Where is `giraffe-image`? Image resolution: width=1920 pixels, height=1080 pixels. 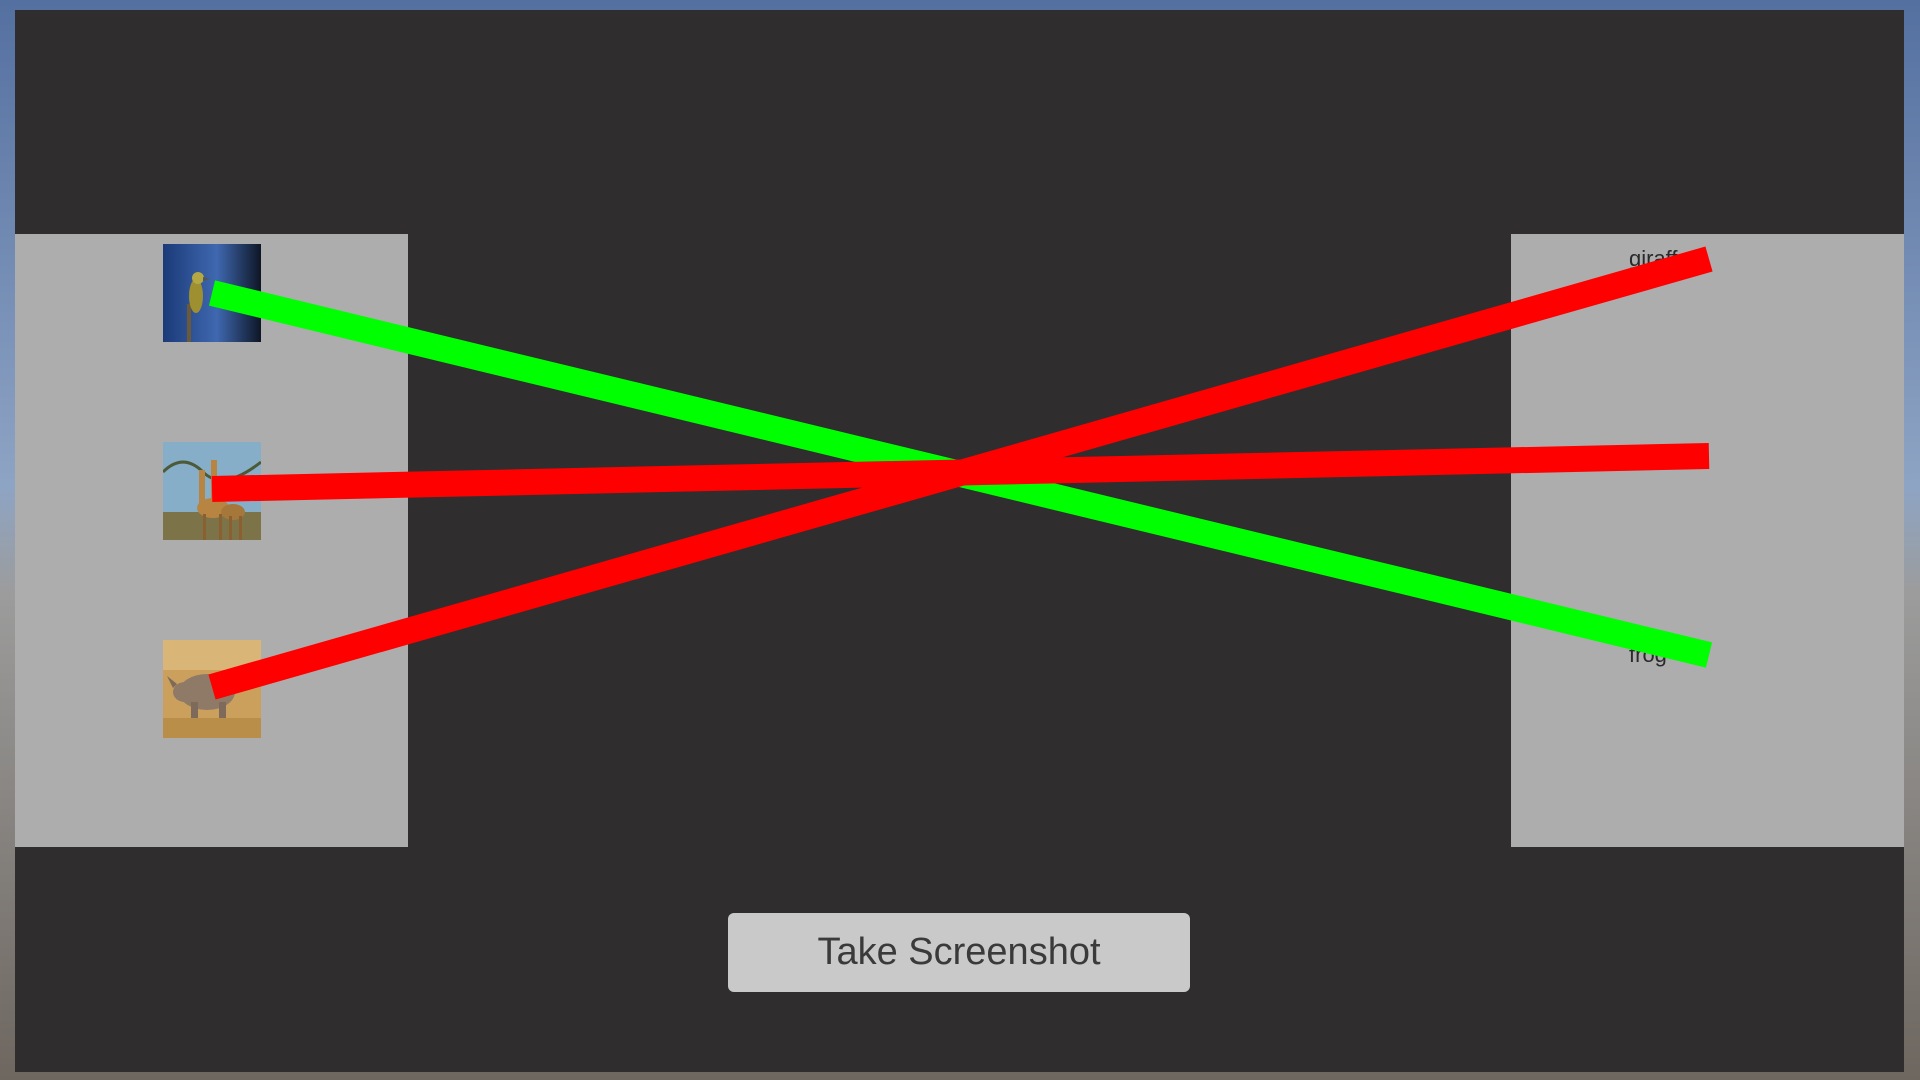 giraffe-image is located at coordinates (212, 491).